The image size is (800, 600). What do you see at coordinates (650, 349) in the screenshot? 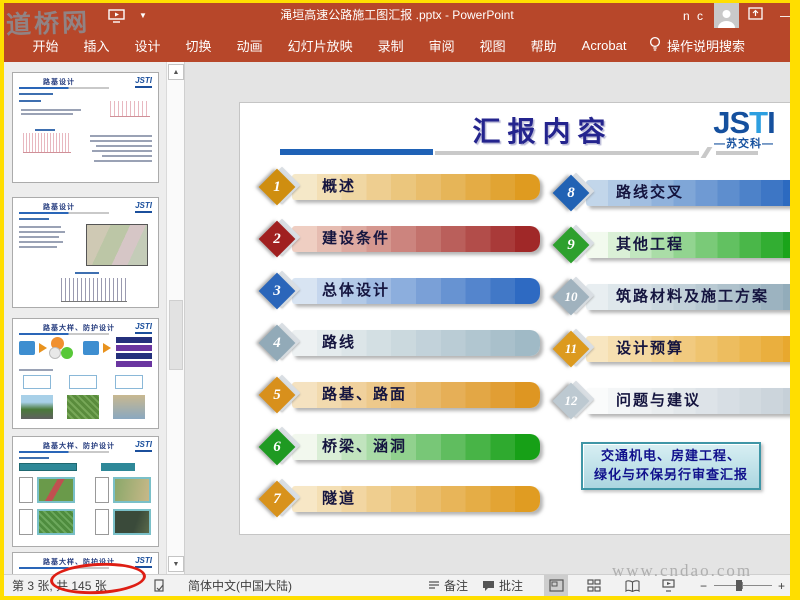
I see `item-label: 设计预算` at bounding box center [650, 349].